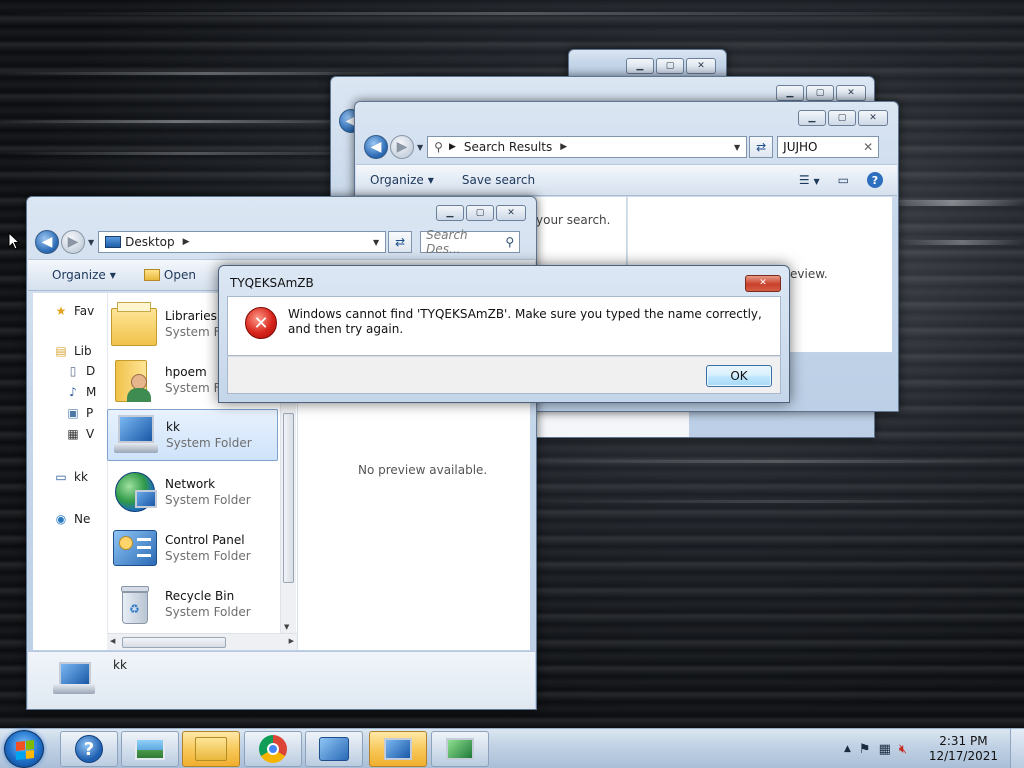 Image resolution: width=1024 pixels, height=768 pixels. I want to click on clock-date: 12/17/2021, so click(963, 756).